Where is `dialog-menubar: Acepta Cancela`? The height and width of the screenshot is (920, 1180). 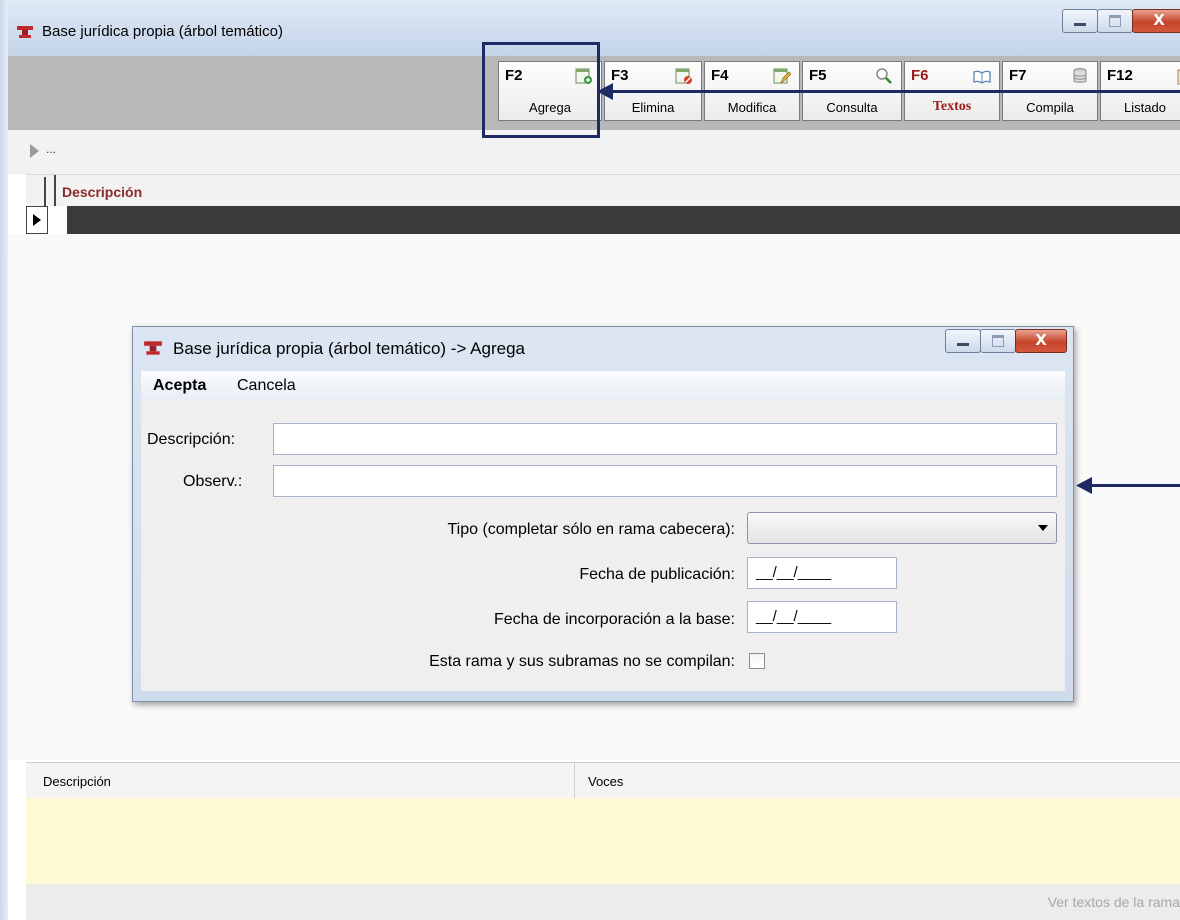 dialog-menubar: Acepta Cancela is located at coordinates (603, 386).